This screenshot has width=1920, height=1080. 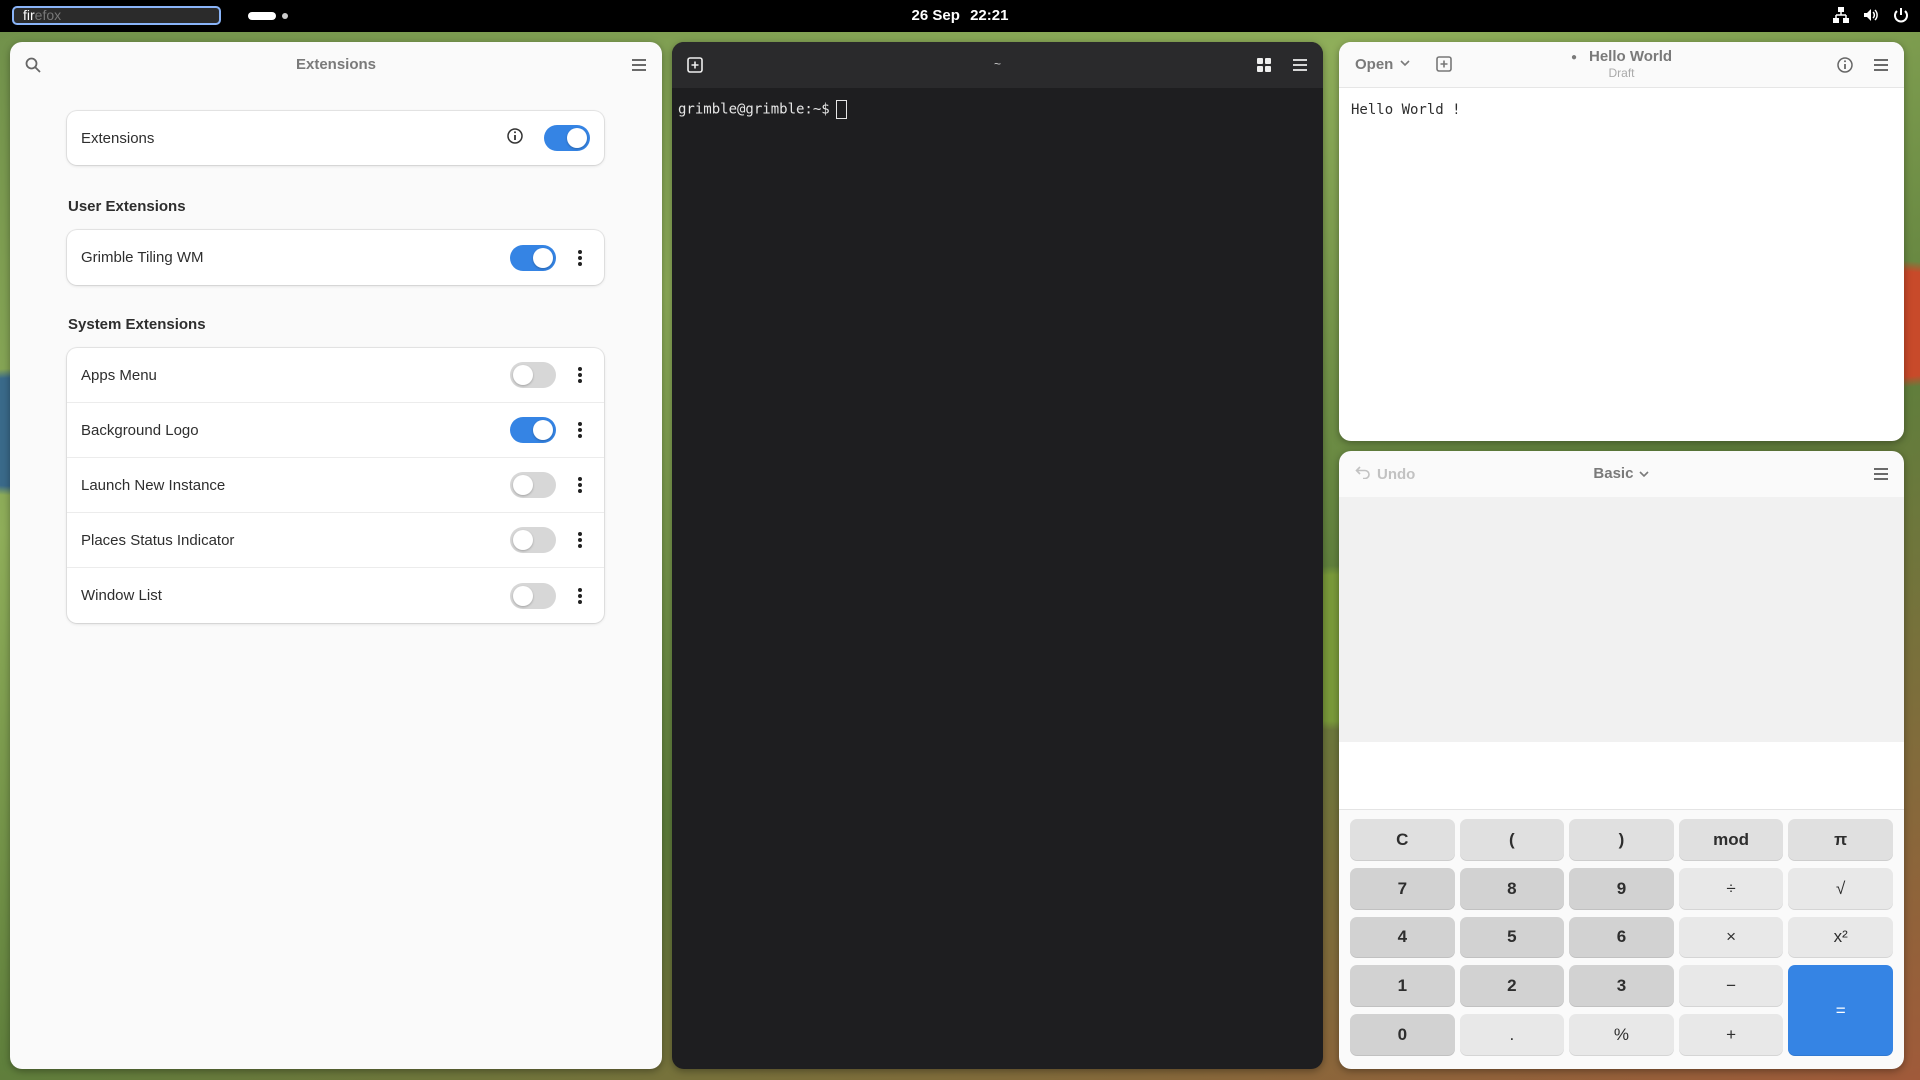 What do you see at coordinates (1613, 473) in the screenshot?
I see `mode-label: Basic` at bounding box center [1613, 473].